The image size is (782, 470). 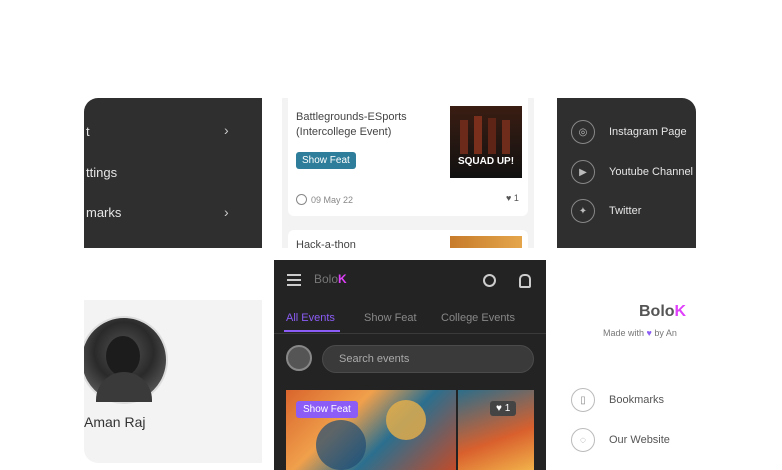 I want to click on search-input: Search events, so click(x=428, y=359).